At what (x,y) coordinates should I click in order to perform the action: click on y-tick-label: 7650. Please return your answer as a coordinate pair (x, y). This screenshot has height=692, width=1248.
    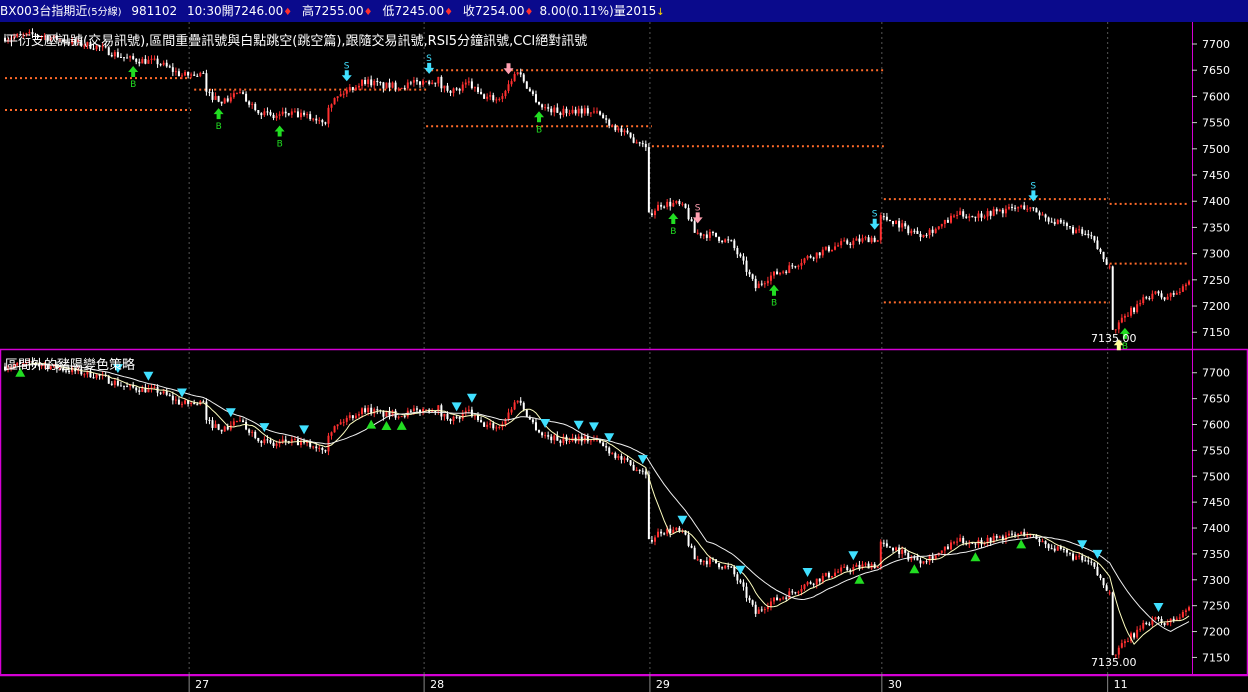
    Looking at the image, I should click on (1216, 70).